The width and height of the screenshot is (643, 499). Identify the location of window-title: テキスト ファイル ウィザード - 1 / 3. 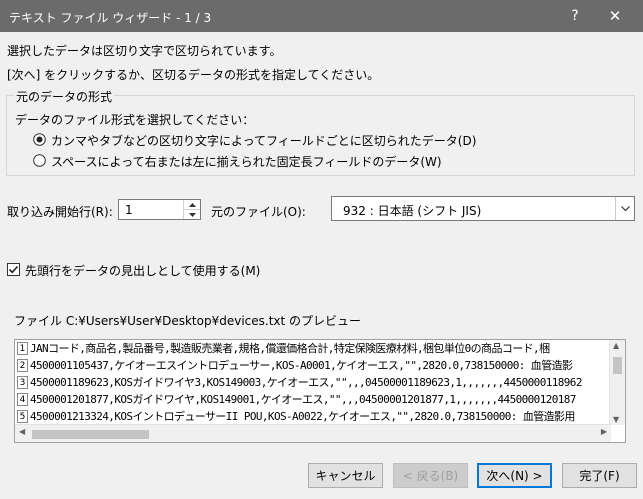
(110, 18).